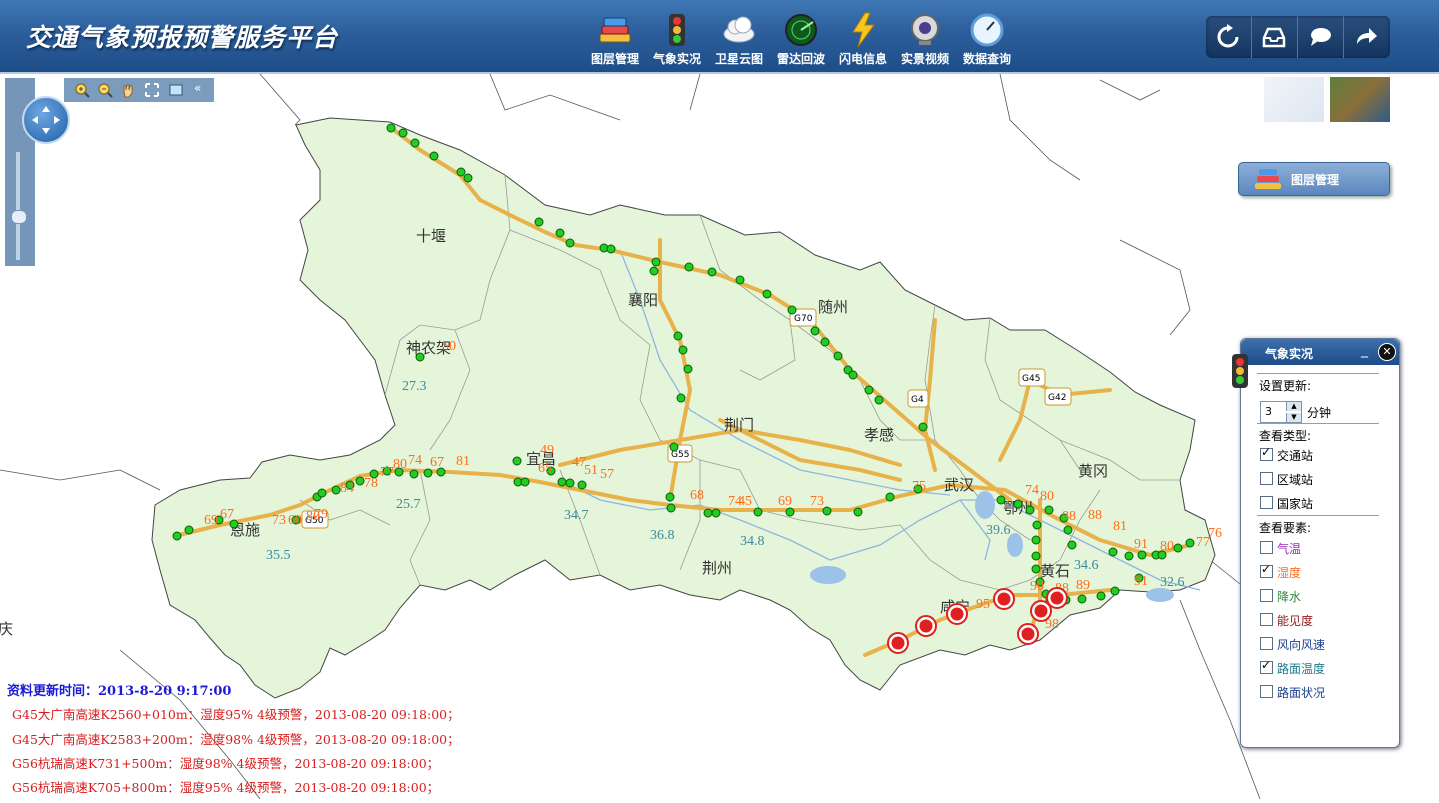 This screenshot has width=1439, height=803. Describe the element at coordinates (677, 39) in the screenshot. I see `tool-weather-live: 气象实况` at that location.